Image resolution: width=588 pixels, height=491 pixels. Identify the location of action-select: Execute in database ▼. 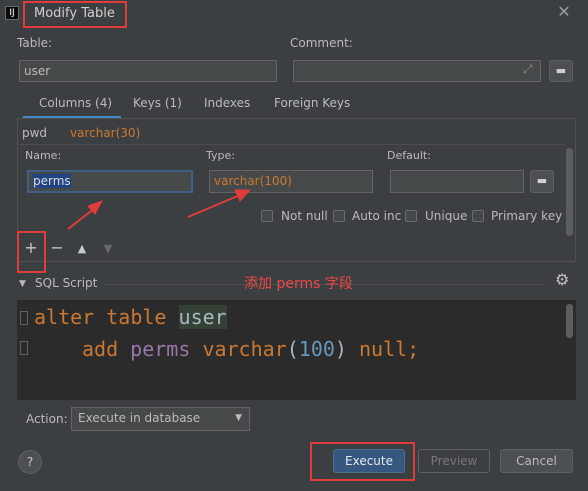
(160, 419).